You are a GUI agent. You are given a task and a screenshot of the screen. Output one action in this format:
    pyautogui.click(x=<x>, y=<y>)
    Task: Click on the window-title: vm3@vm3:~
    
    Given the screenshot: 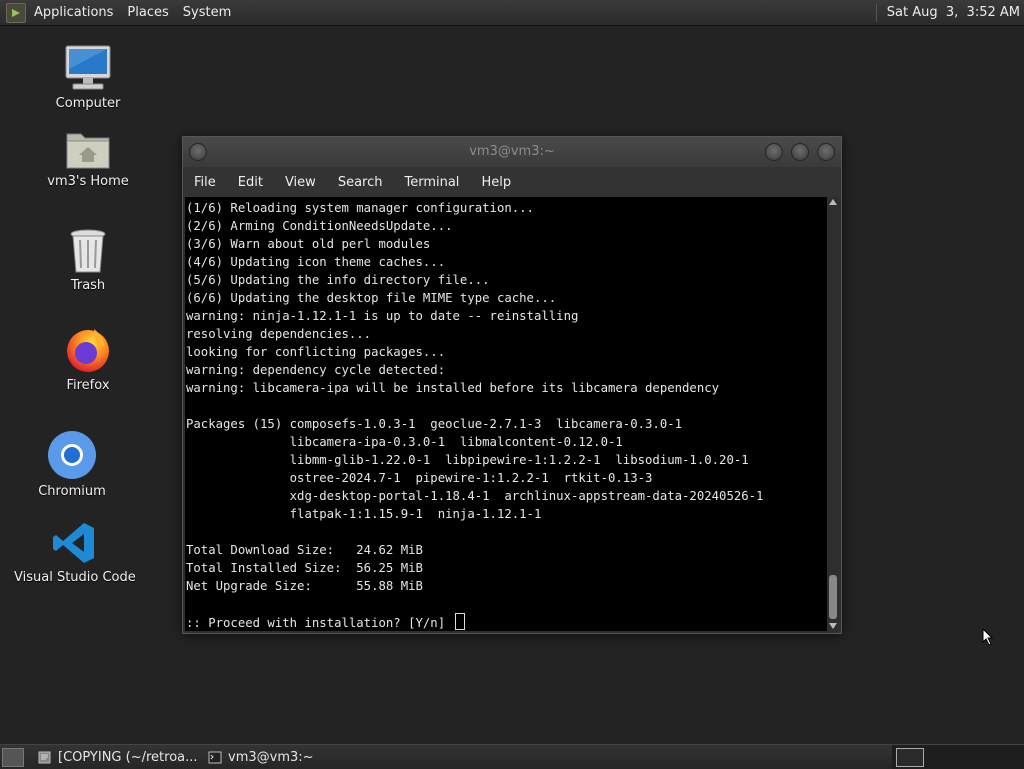 What is the action you would take?
    pyautogui.click(x=512, y=151)
    